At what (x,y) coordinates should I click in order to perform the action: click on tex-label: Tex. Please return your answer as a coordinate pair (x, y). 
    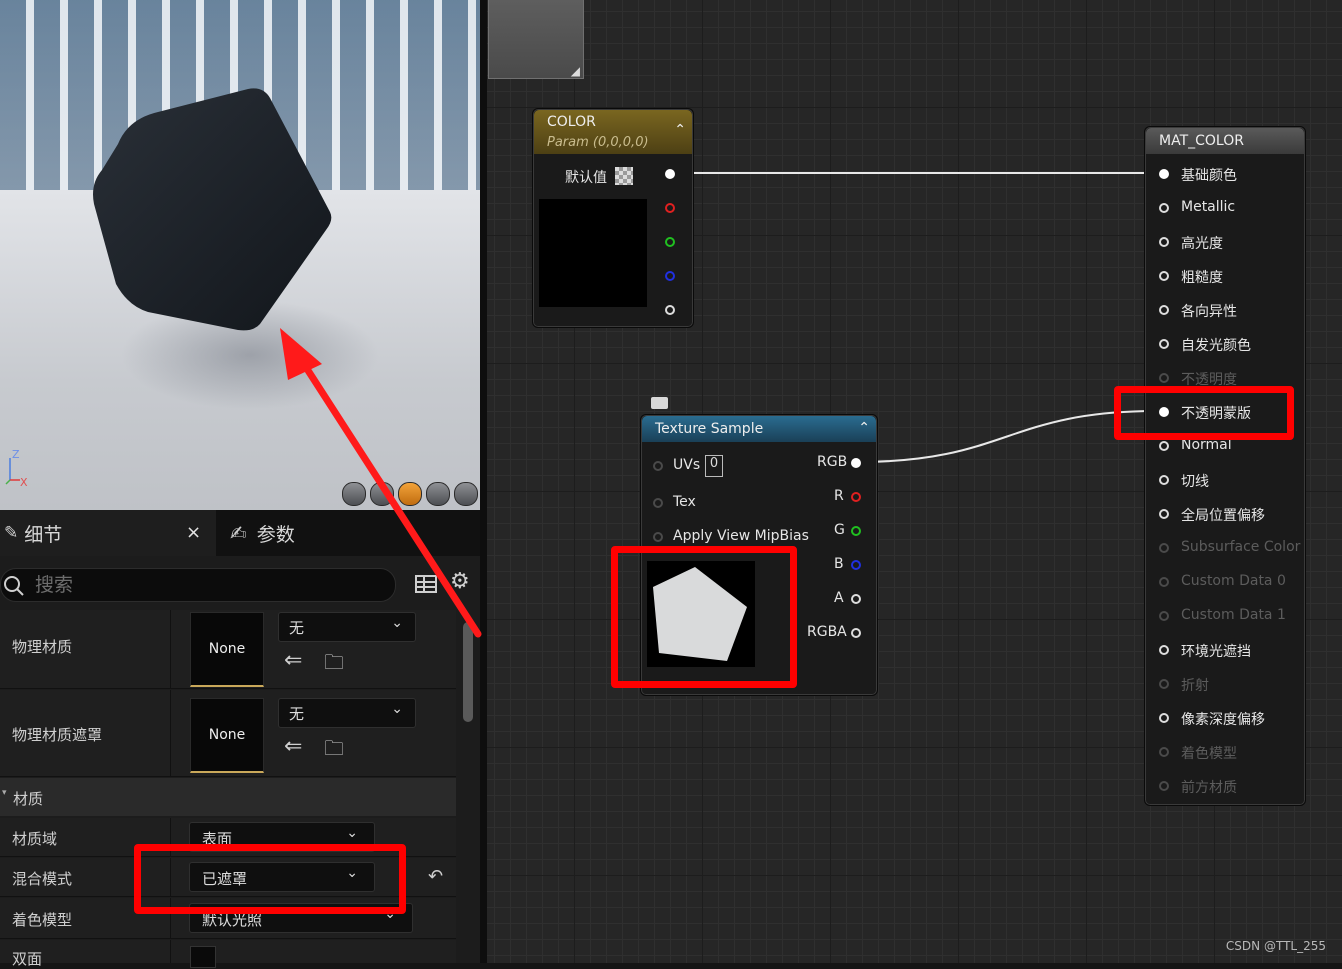
    Looking at the image, I should click on (684, 502).